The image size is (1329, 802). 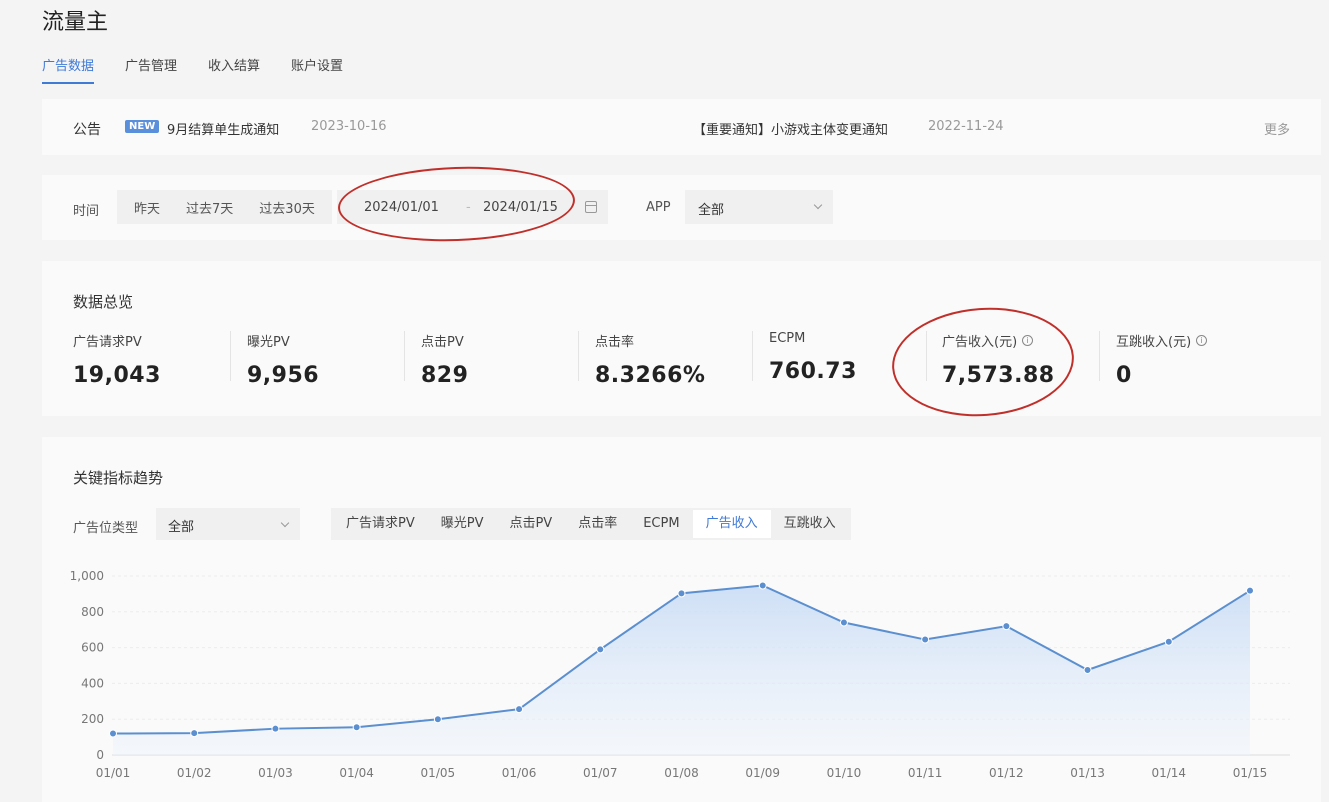 I want to click on metric-value: 829, so click(x=445, y=375).